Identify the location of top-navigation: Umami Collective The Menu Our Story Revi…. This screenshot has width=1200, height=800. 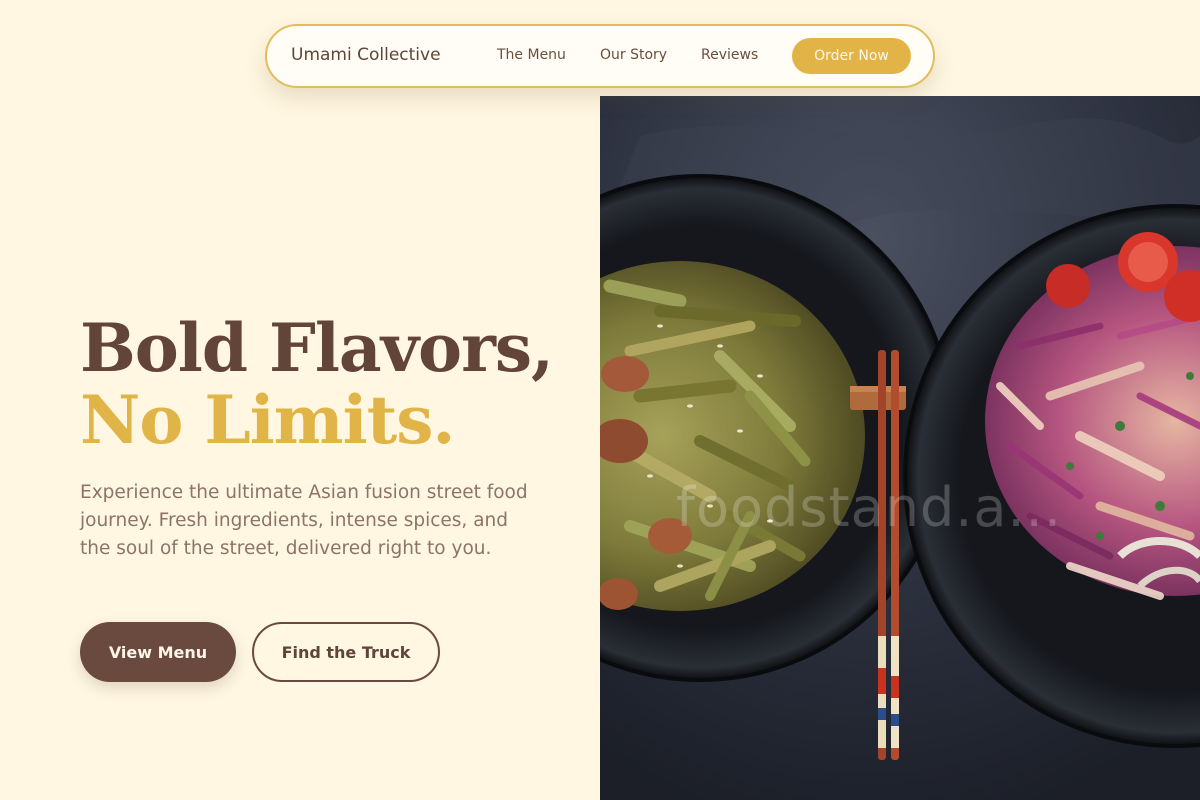
(600, 56).